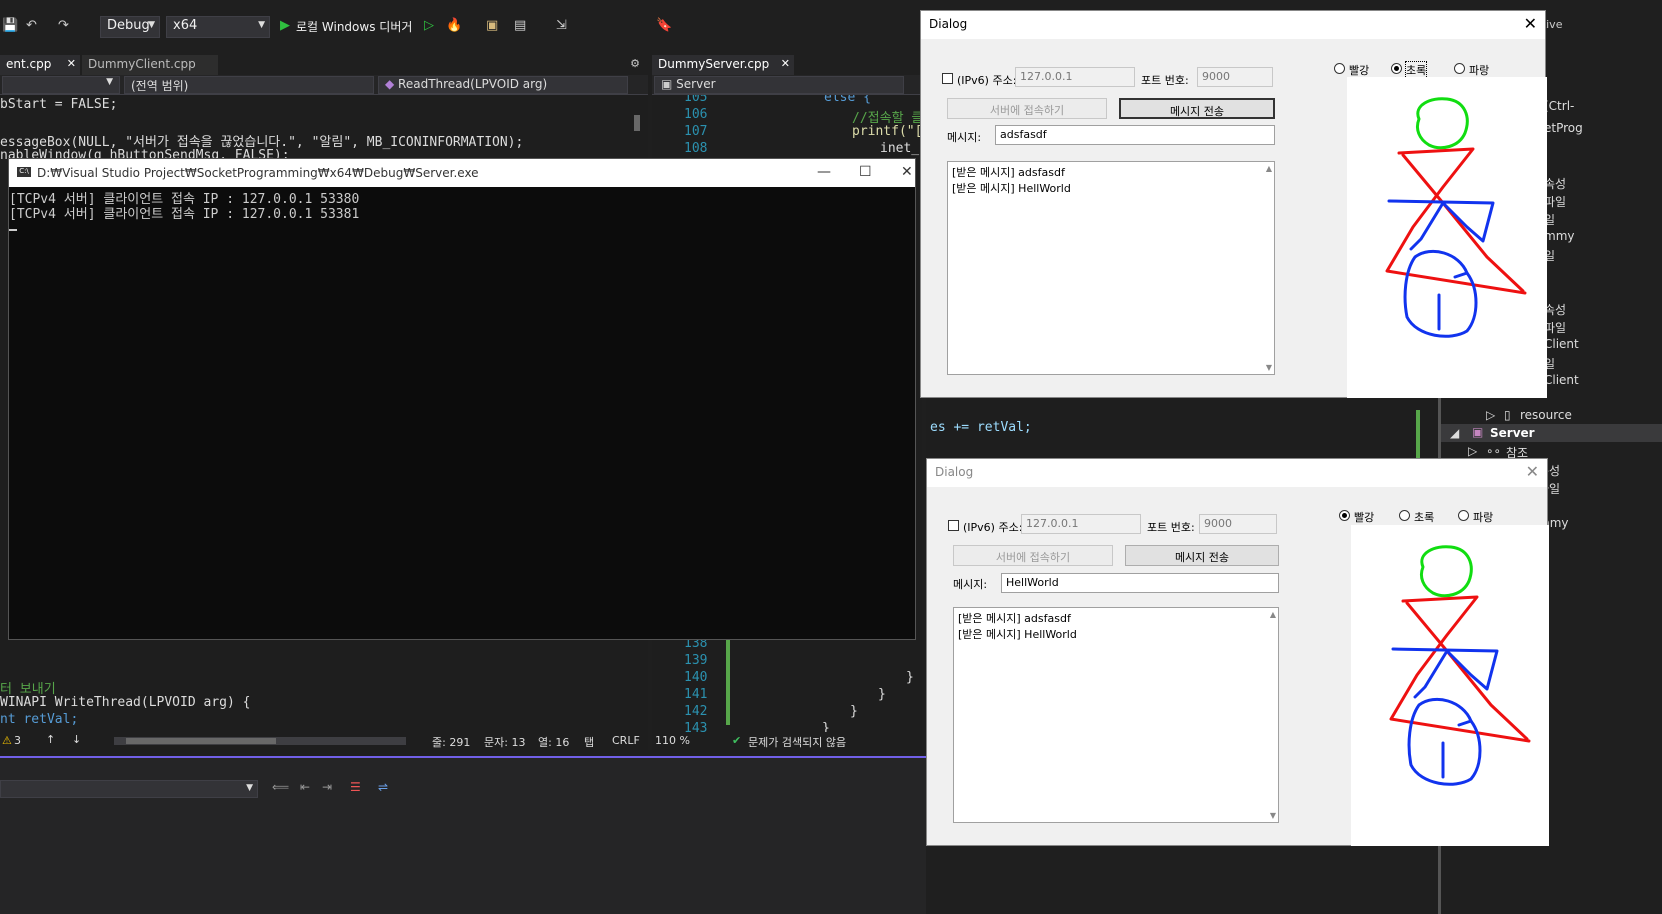  What do you see at coordinates (355, 787) in the screenshot?
I see `clear-all-icon: ☰` at bounding box center [355, 787].